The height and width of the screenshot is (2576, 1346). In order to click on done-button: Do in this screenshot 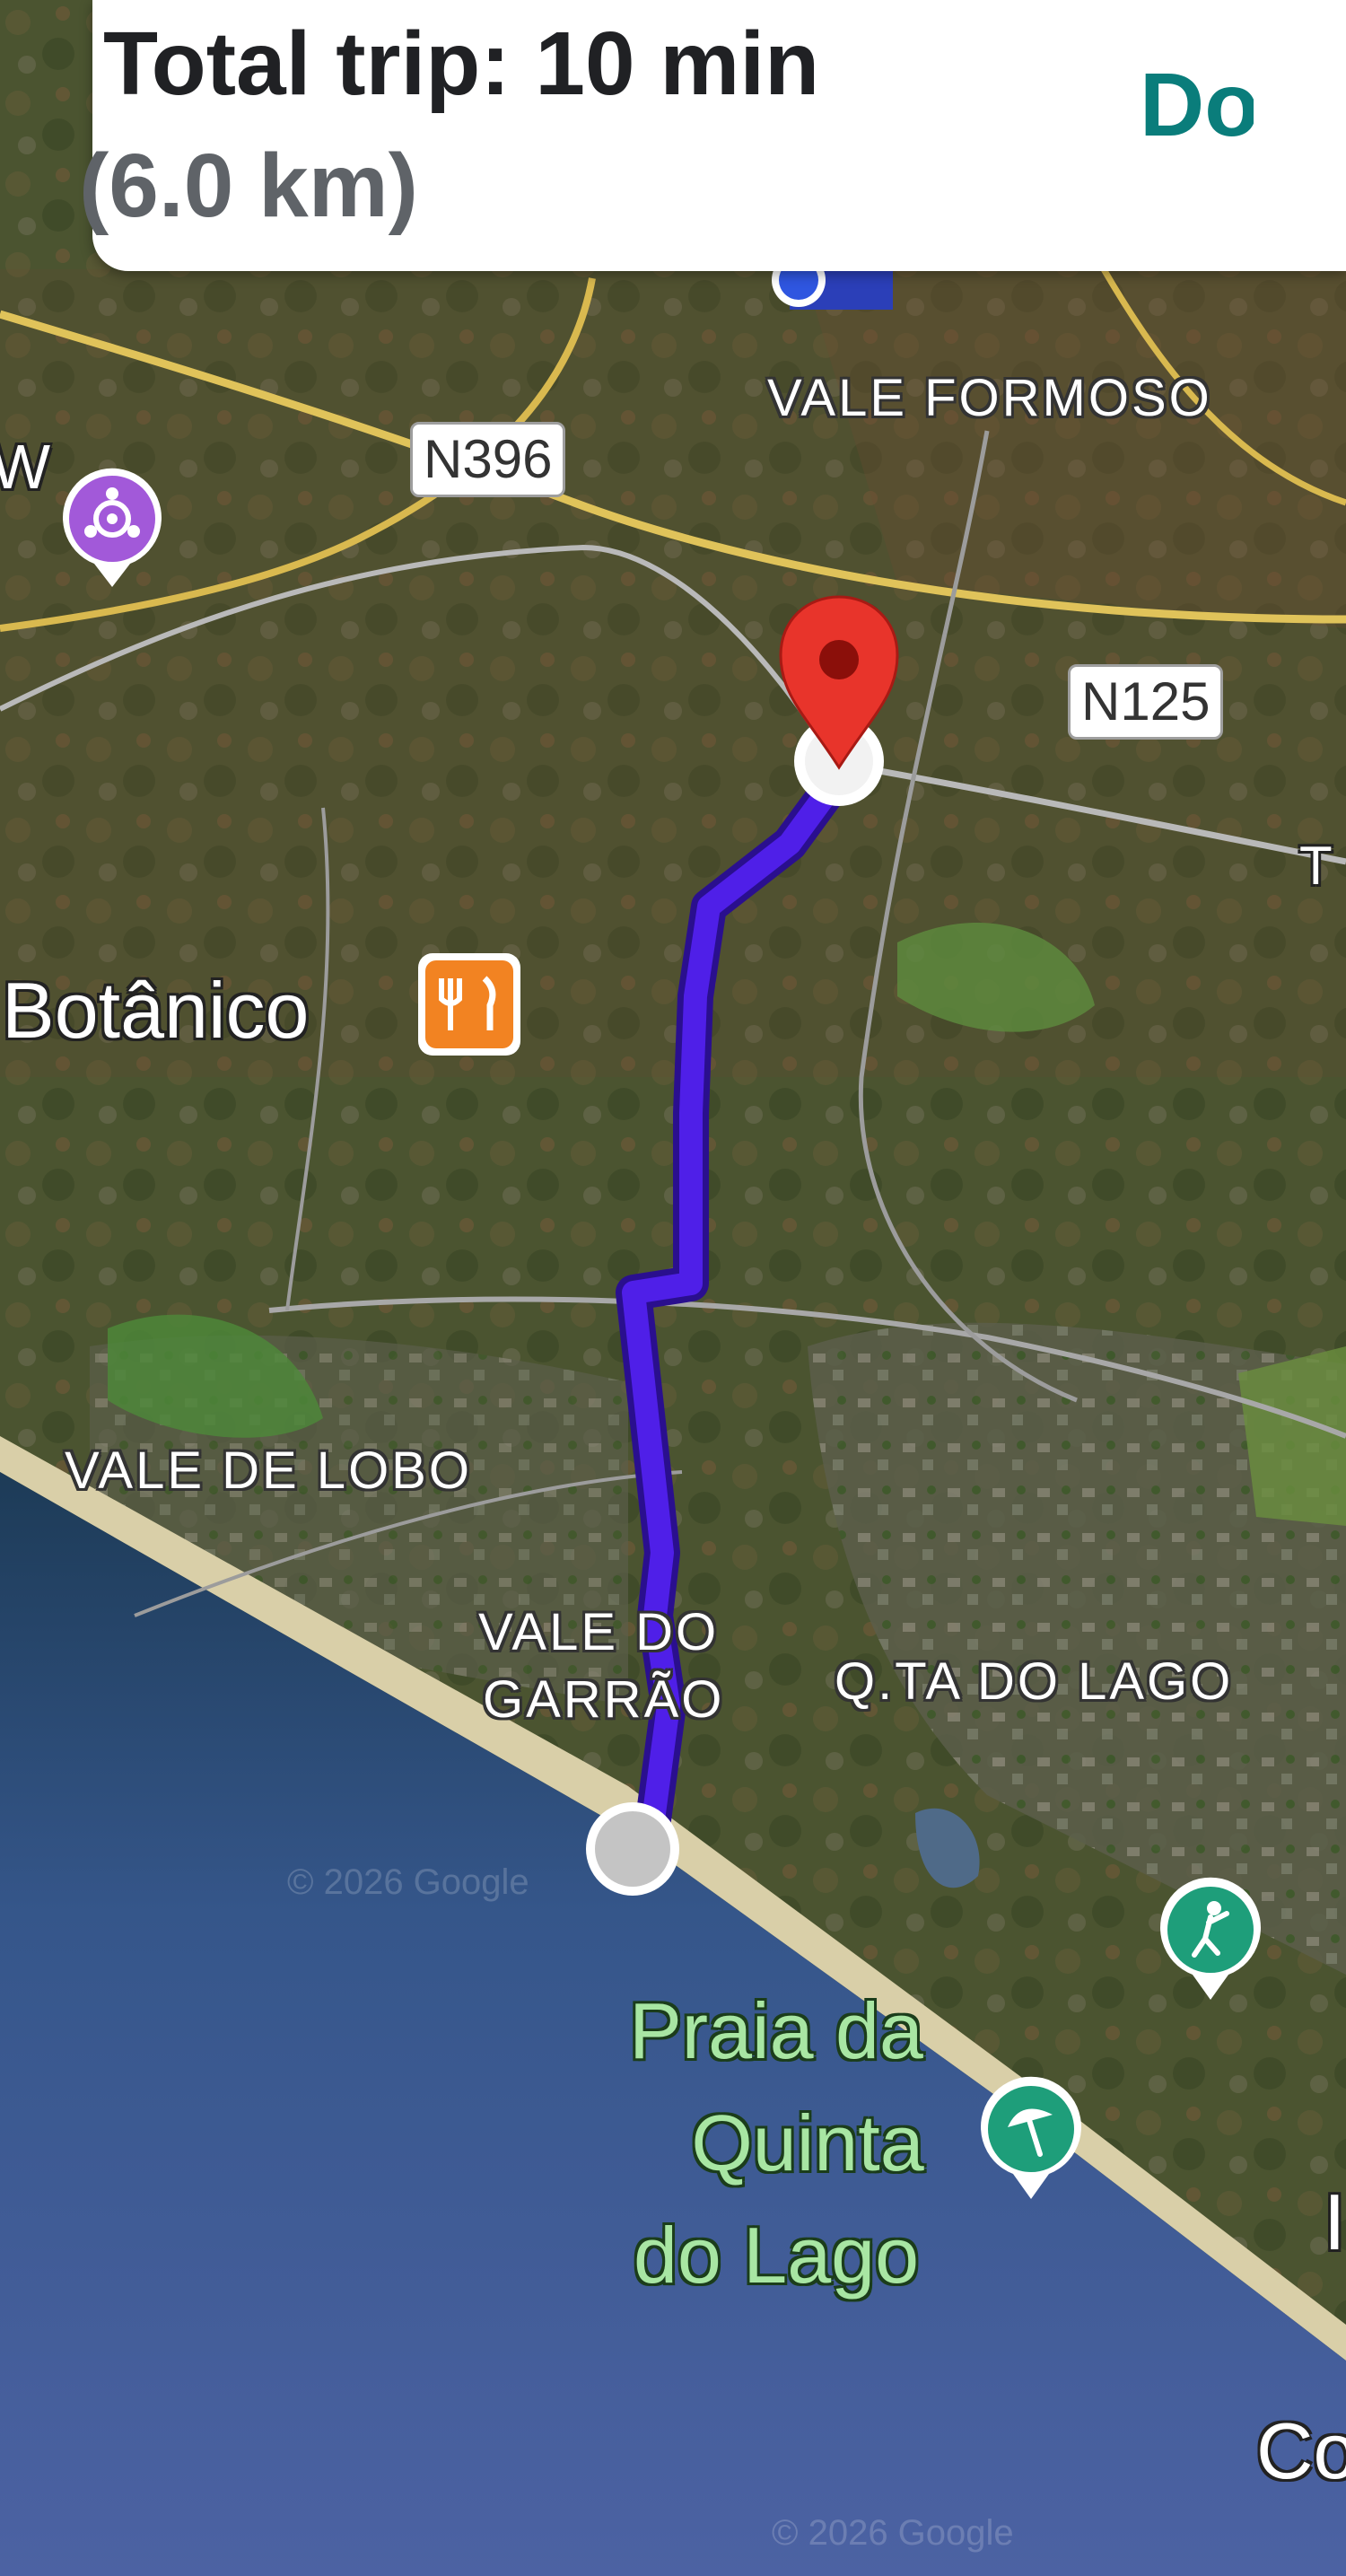, I will do `click(1197, 105)`.